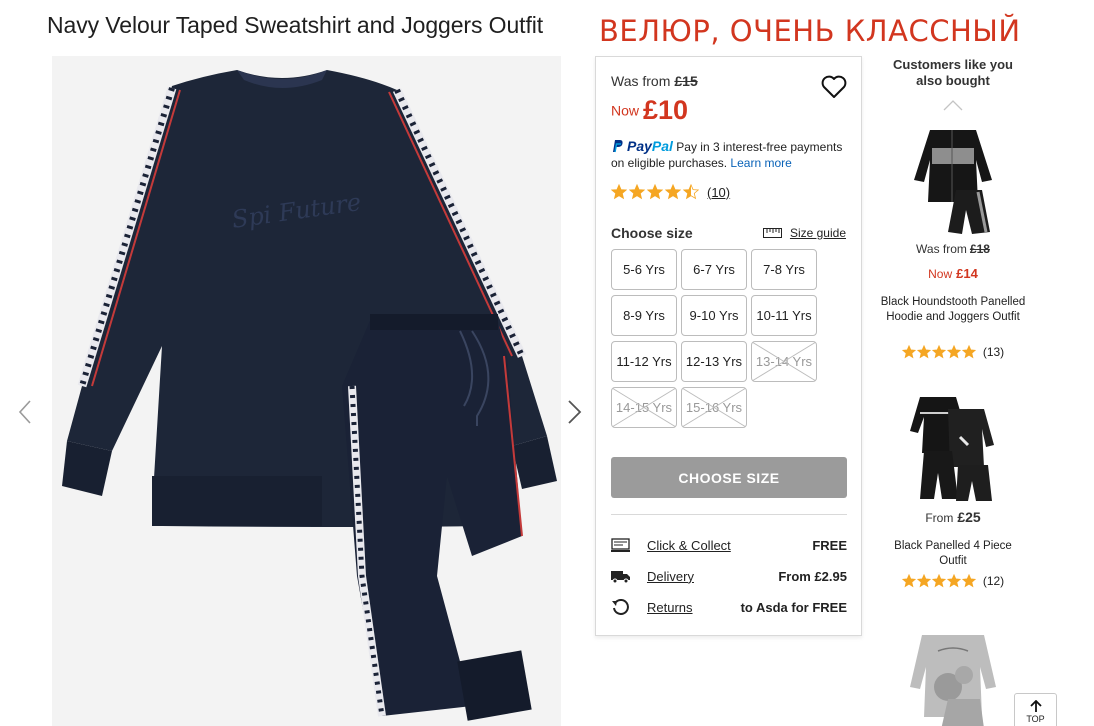  I want to click on size-option-button: 13-14 Yrs, so click(784, 361).